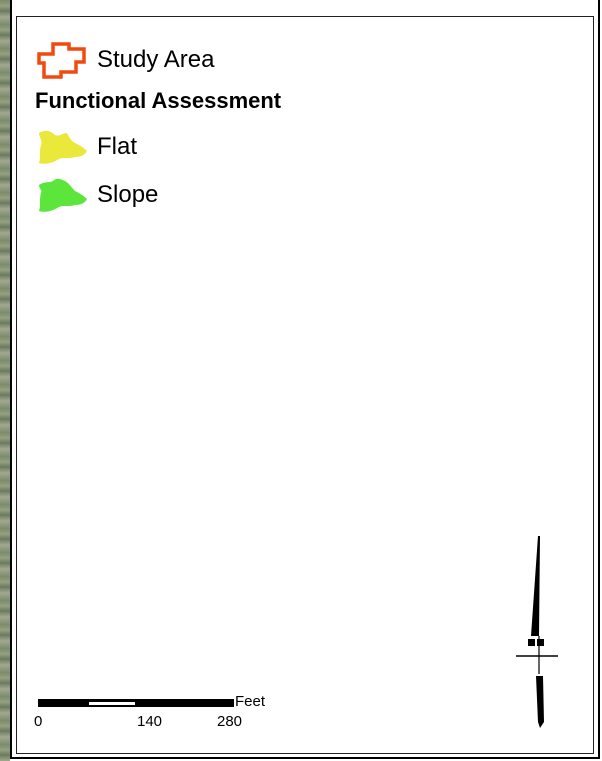 This screenshot has width=602, height=761. What do you see at coordinates (61, 60) in the screenshot?
I see `study-area-icon` at bounding box center [61, 60].